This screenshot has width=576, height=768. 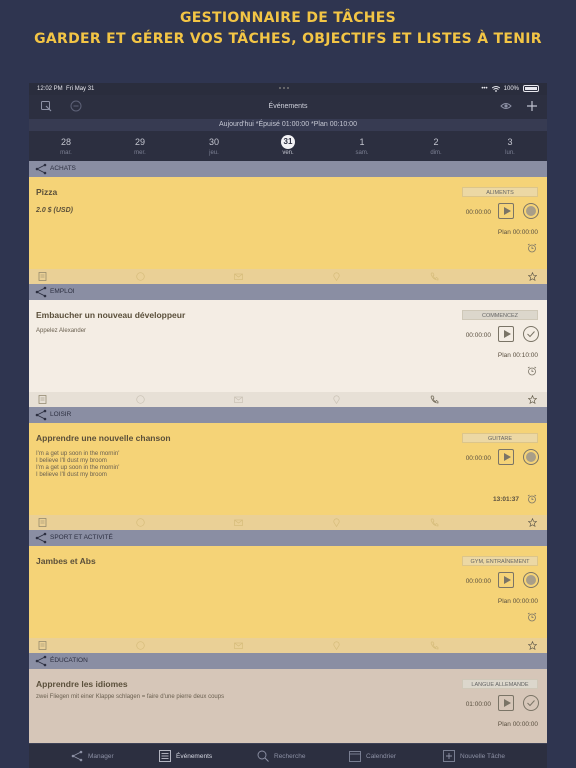 I want to click on multitask-dots-icon, so click(x=284, y=88).